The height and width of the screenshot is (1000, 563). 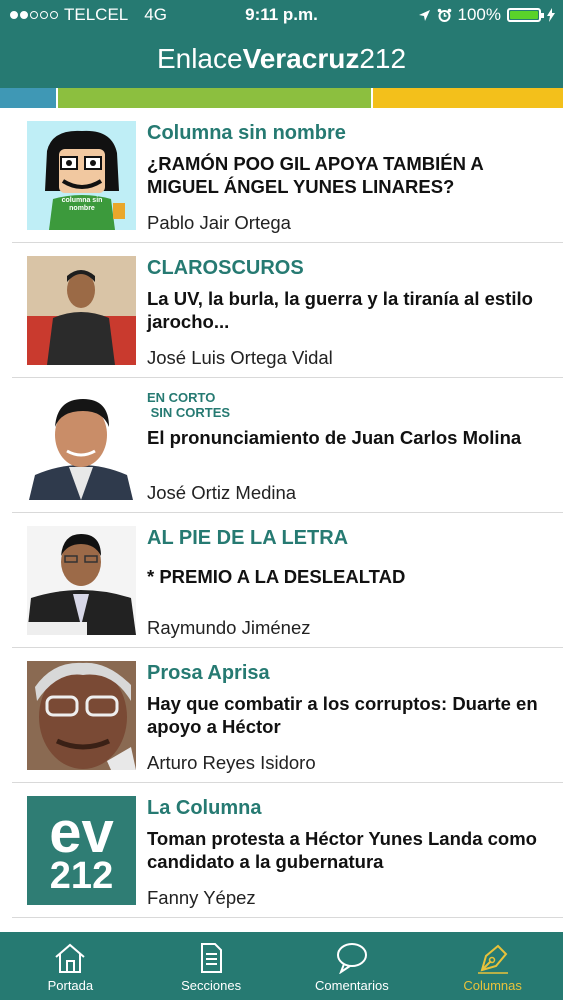 I want to click on column-name: Prosa Aprisa, so click(x=208, y=673).